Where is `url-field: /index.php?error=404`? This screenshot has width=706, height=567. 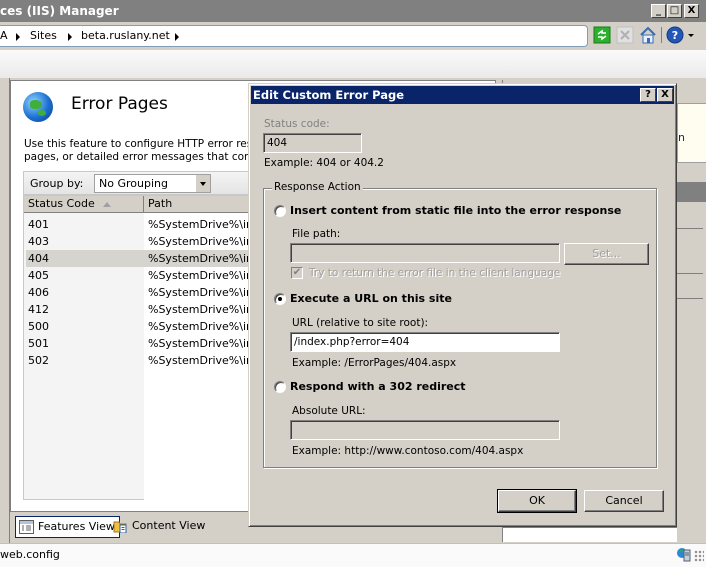
url-field: /index.php?error=404 is located at coordinates (425, 342).